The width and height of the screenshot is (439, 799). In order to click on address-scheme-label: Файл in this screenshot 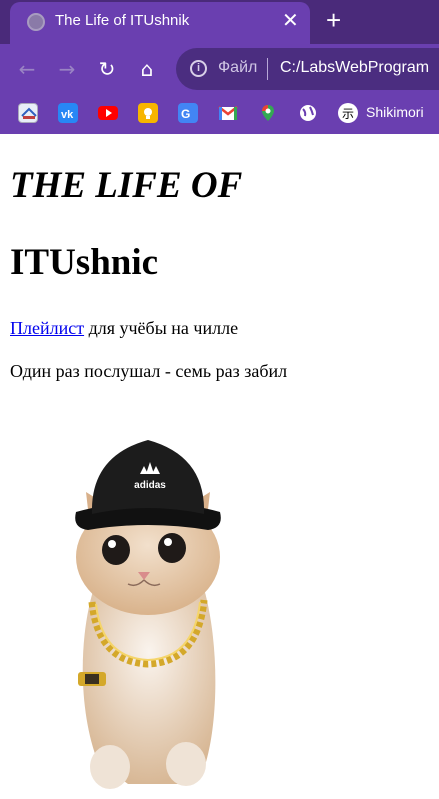, I will do `click(238, 67)`.